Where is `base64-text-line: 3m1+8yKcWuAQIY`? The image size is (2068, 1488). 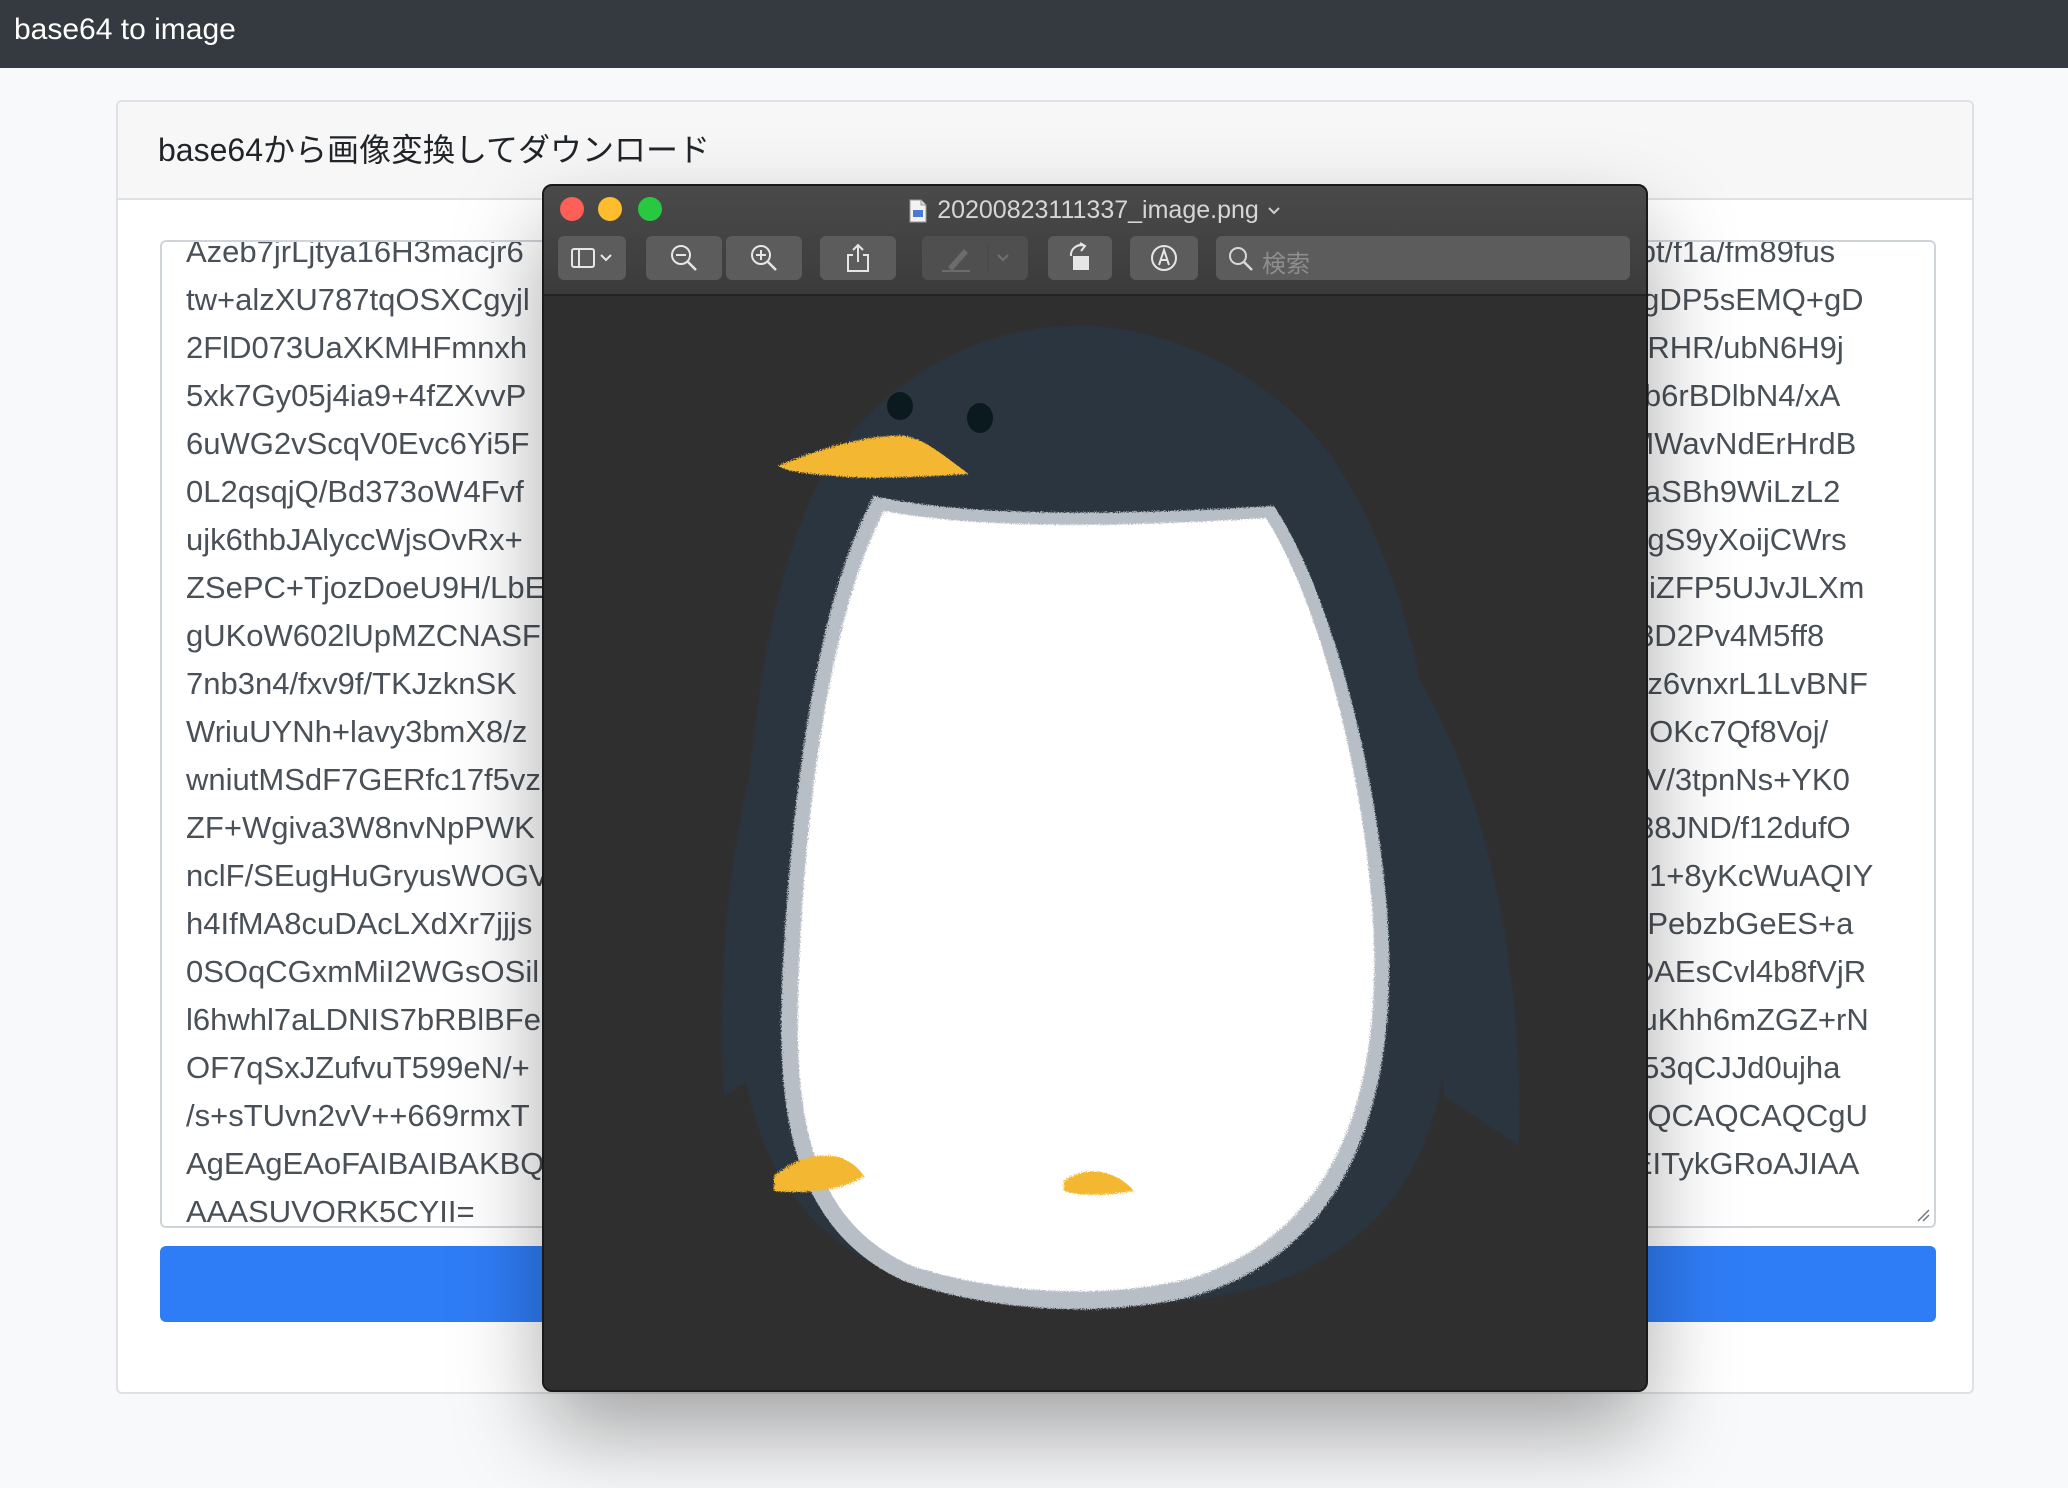
base64-text-line: 3m1+8yKcWuAQIY is located at coordinates (1740, 875).